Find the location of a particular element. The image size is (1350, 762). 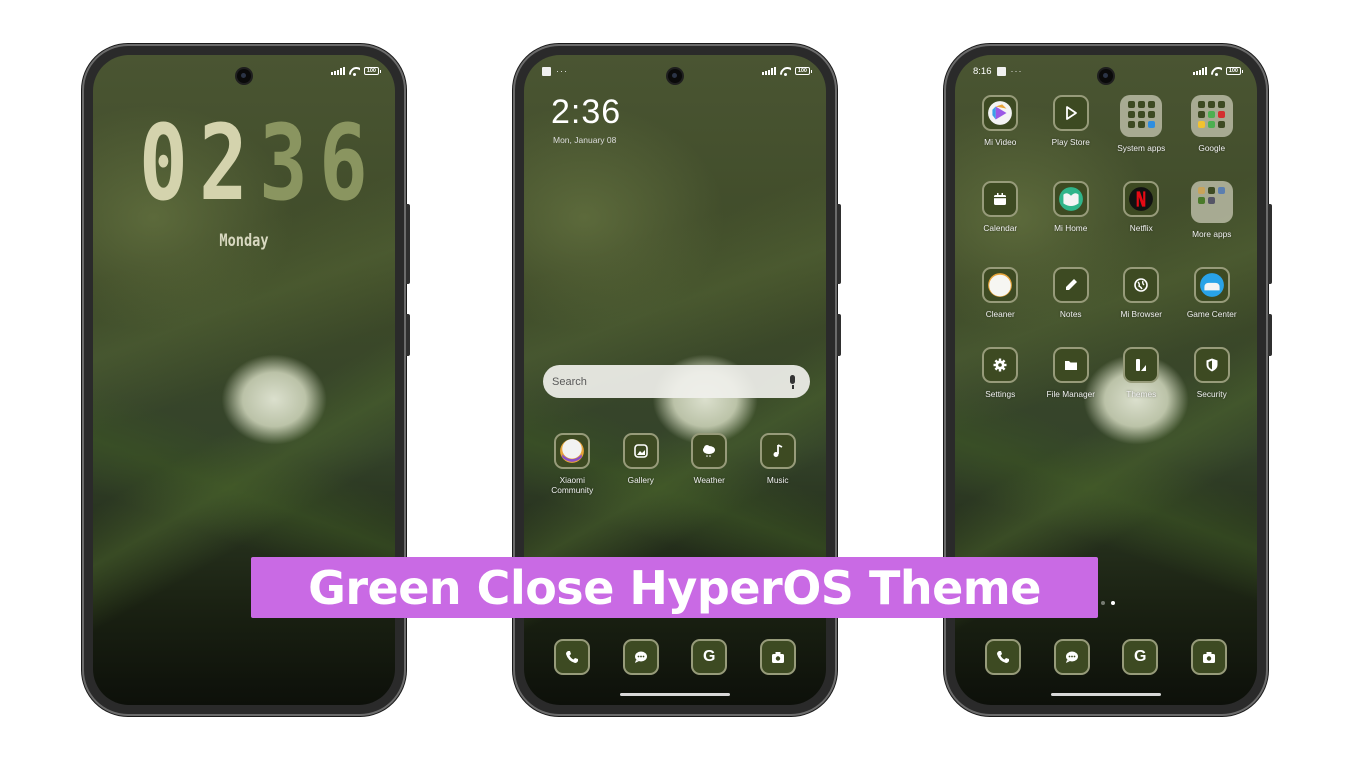

app-label: Xiaomi Community is located at coordinates (572, 485).